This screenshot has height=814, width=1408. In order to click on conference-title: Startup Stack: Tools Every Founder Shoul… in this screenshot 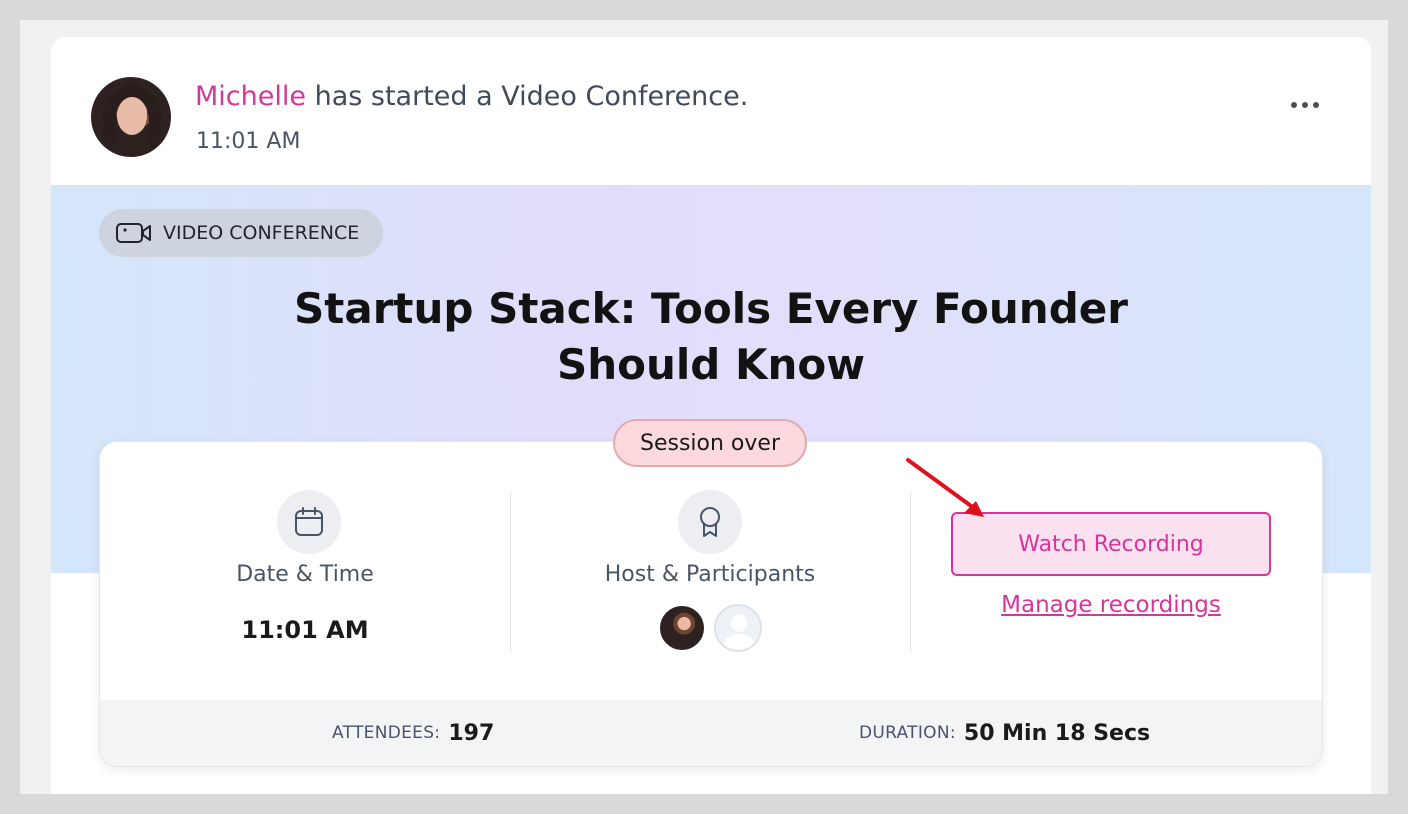, I will do `click(711, 336)`.